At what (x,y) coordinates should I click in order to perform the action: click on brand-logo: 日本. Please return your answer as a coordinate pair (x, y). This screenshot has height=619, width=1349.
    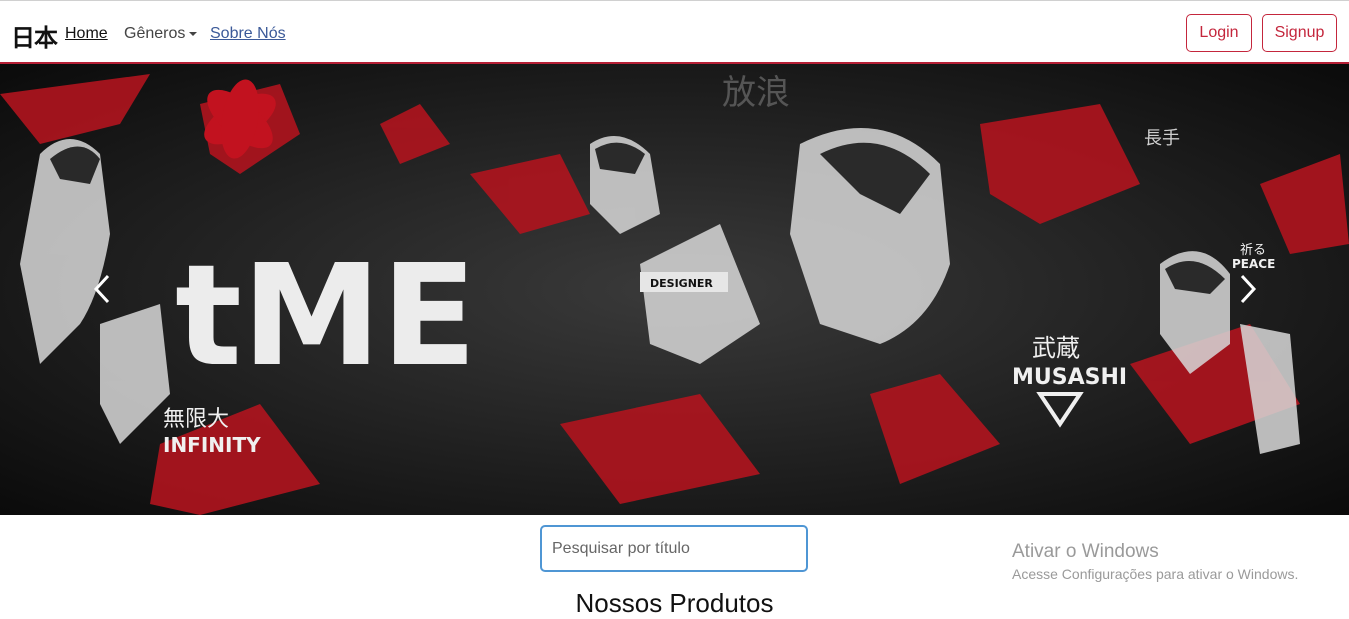
    Looking at the image, I should click on (34, 35).